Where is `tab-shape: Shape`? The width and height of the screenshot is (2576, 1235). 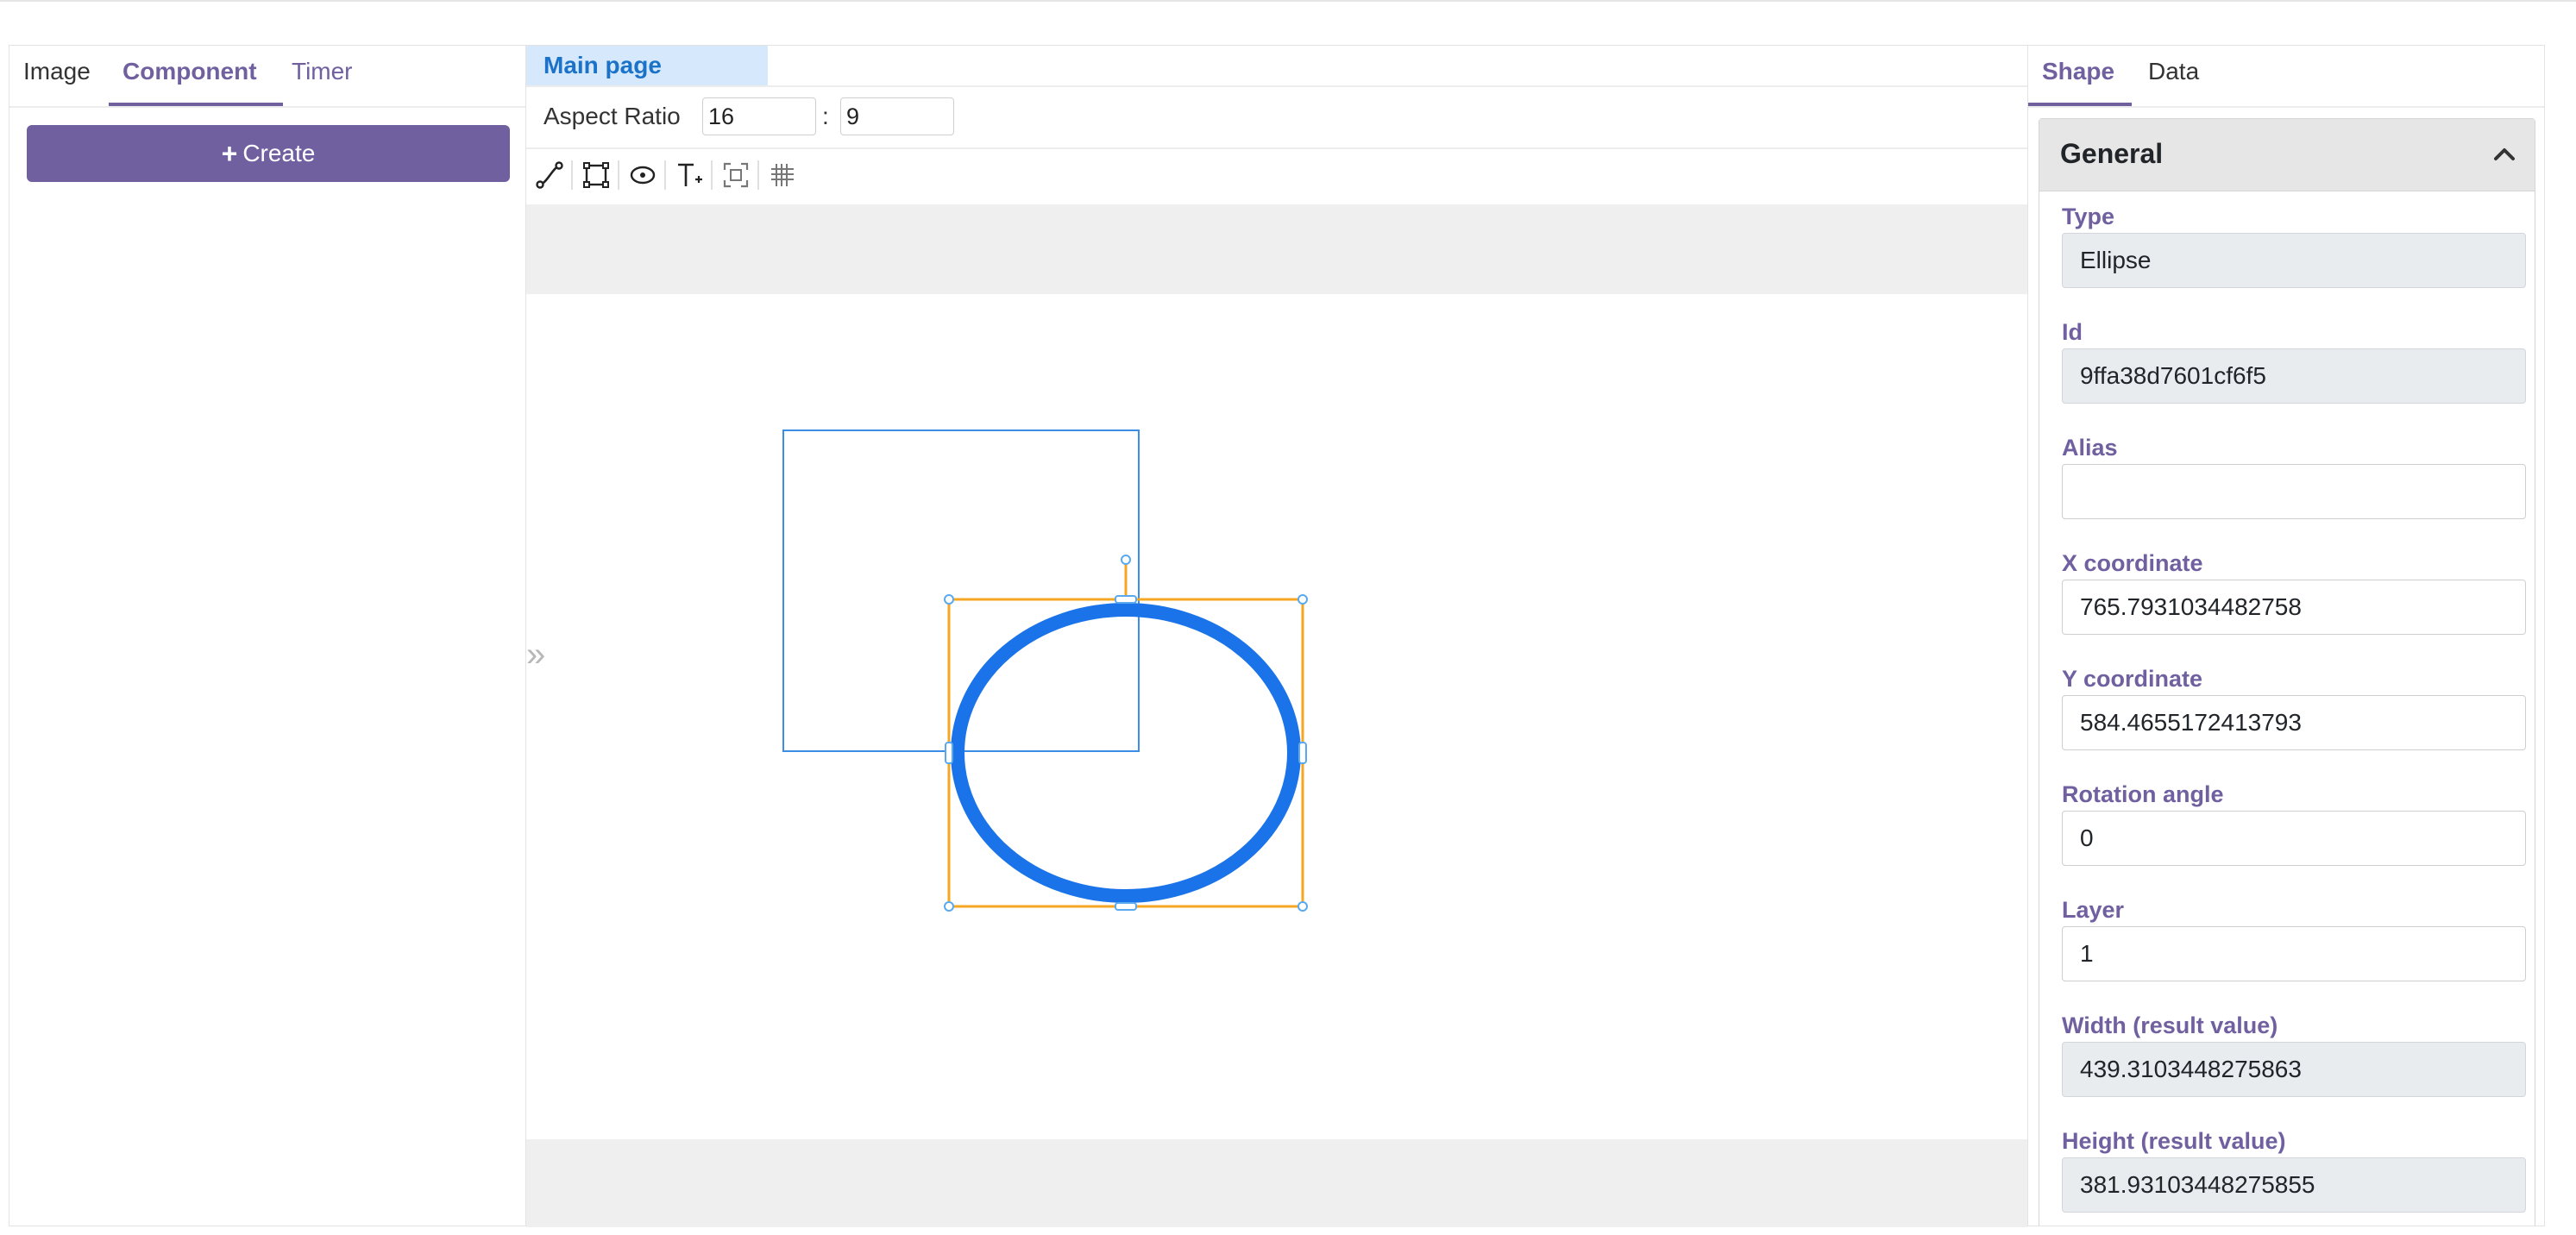
tab-shape: Shape is located at coordinates (2078, 71).